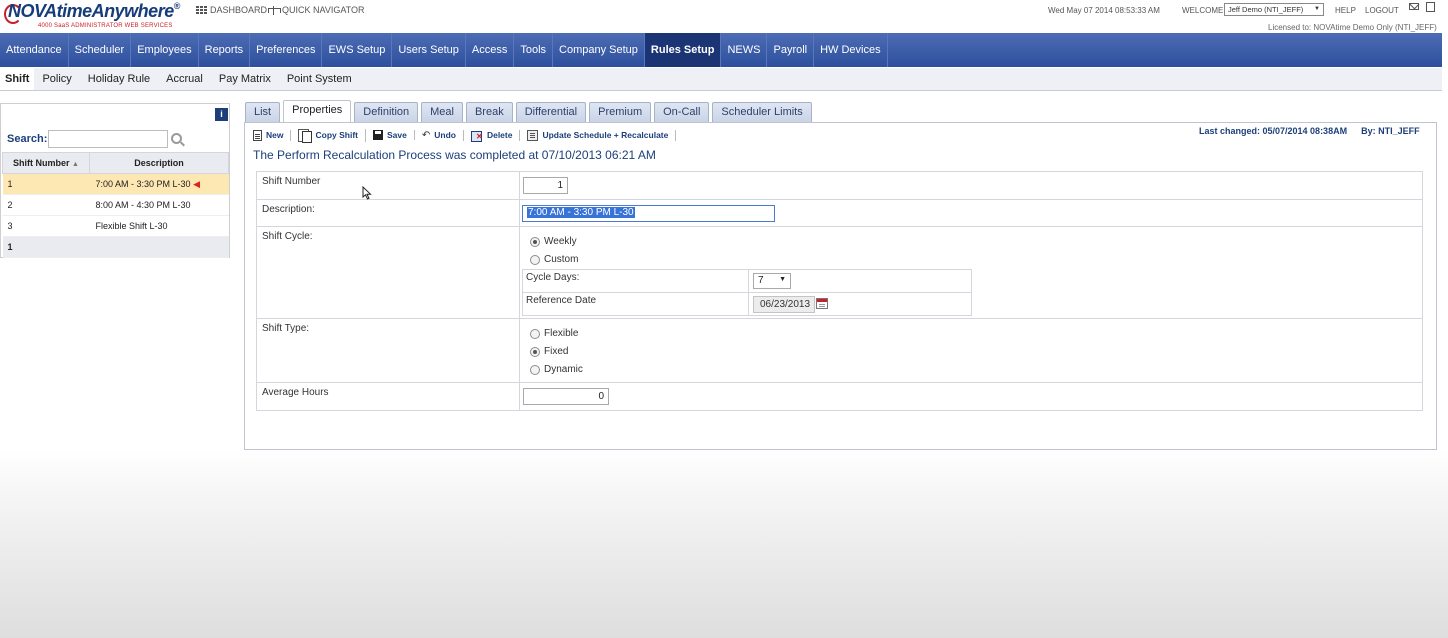  What do you see at coordinates (747, 304) in the screenshot?
I see `reference-date-row: Reference Date 06/23/2013` at bounding box center [747, 304].